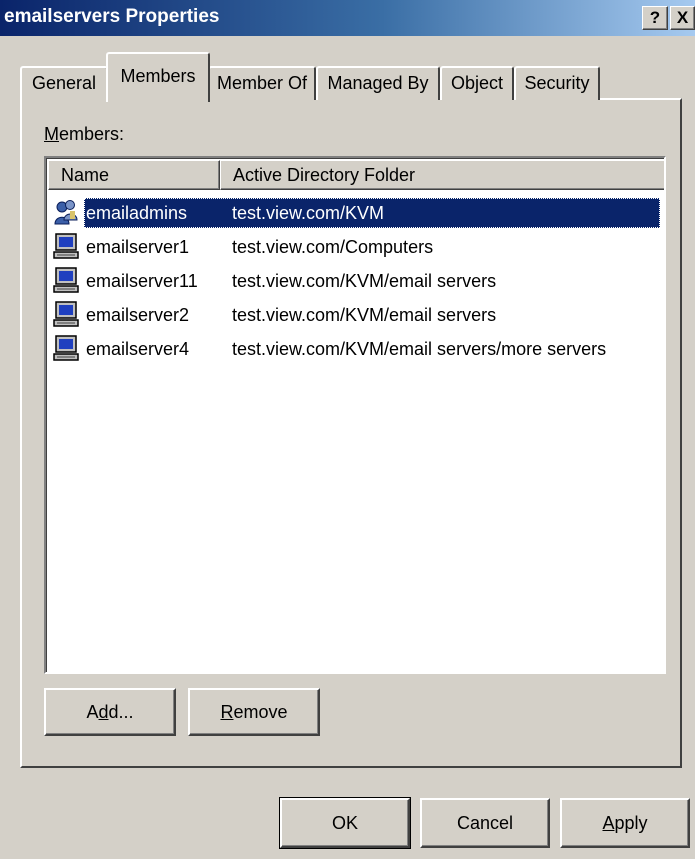 This screenshot has width=695, height=859. Describe the element at coordinates (64, 83) in the screenshot. I see `tab-general: General` at that location.